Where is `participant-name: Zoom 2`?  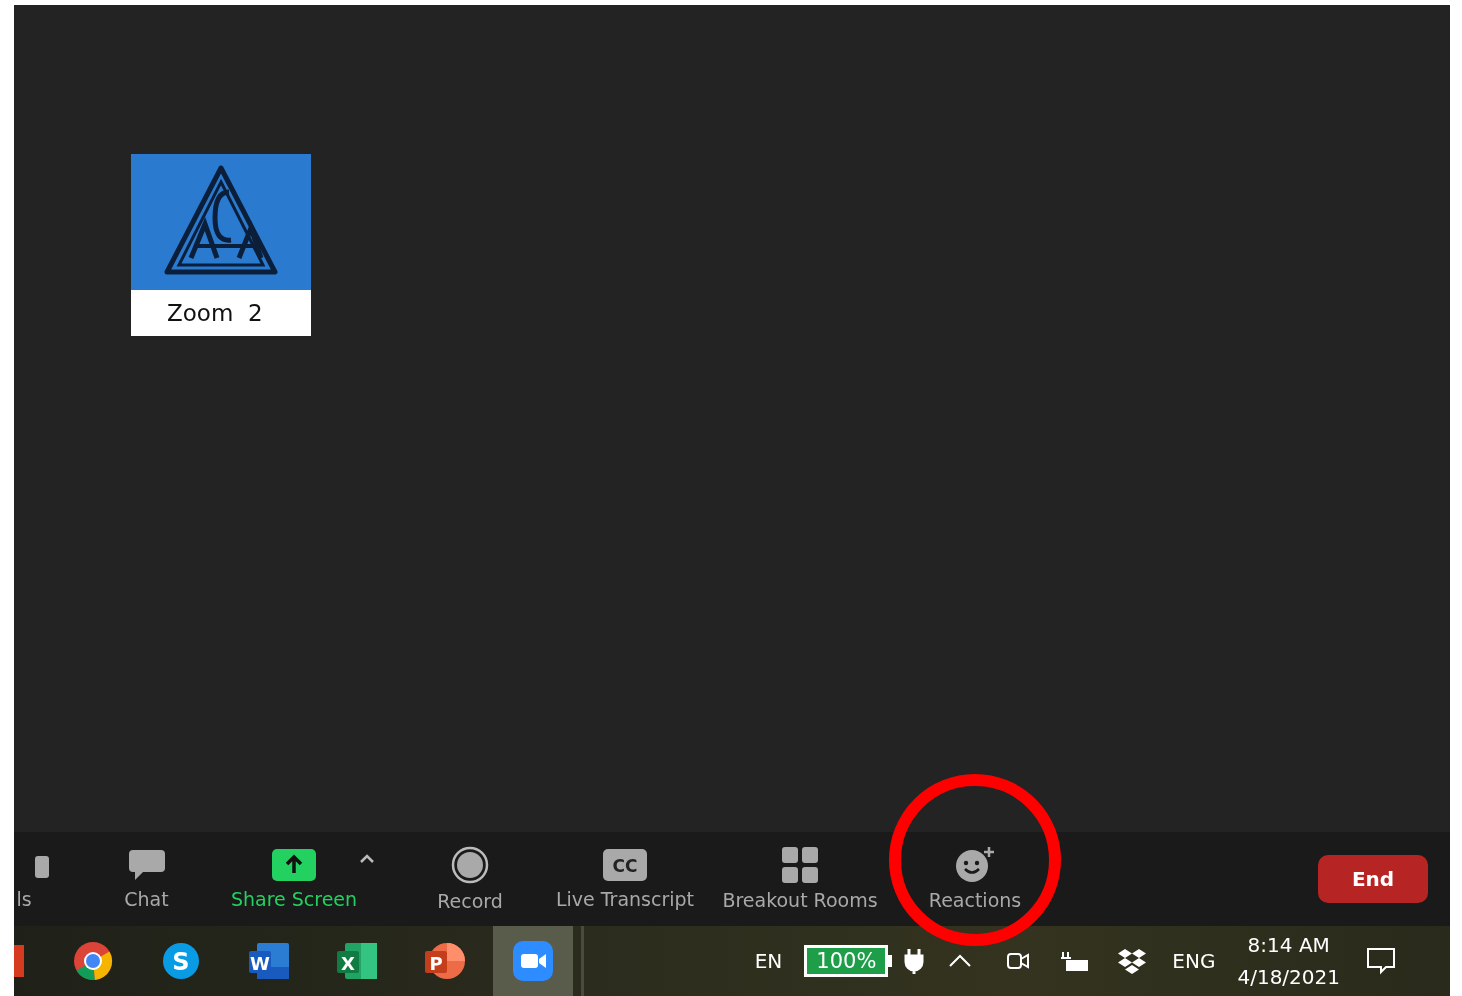
participant-name: Zoom 2 is located at coordinates (215, 313).